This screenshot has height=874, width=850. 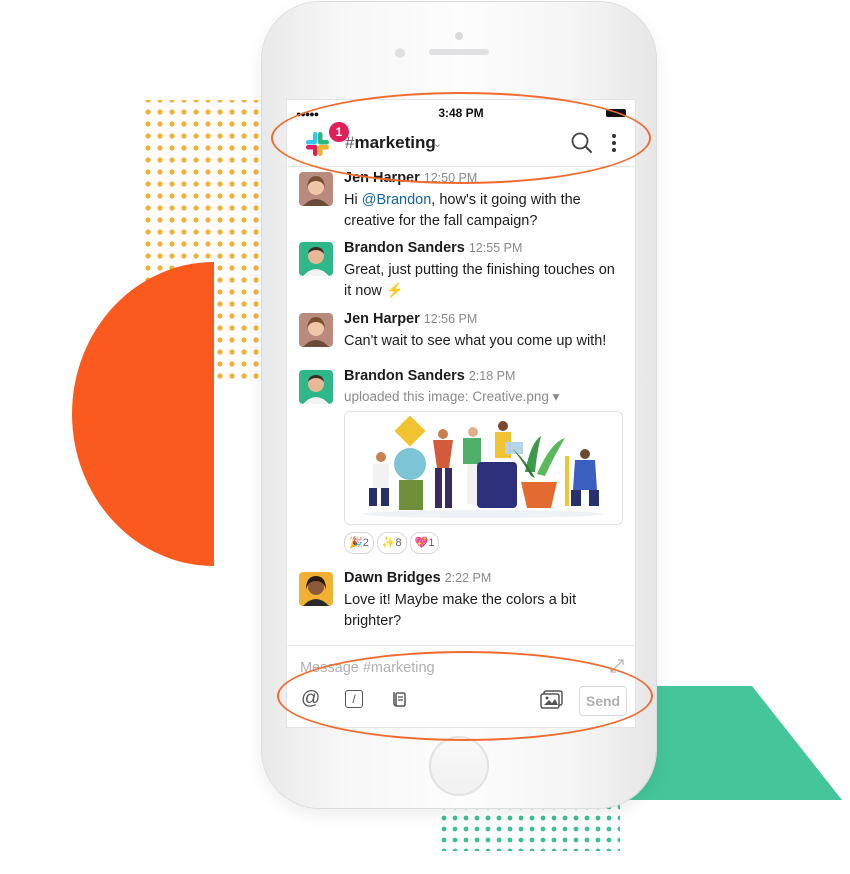 I want to click on reaction-count: 1, so click(x=431, y=543).